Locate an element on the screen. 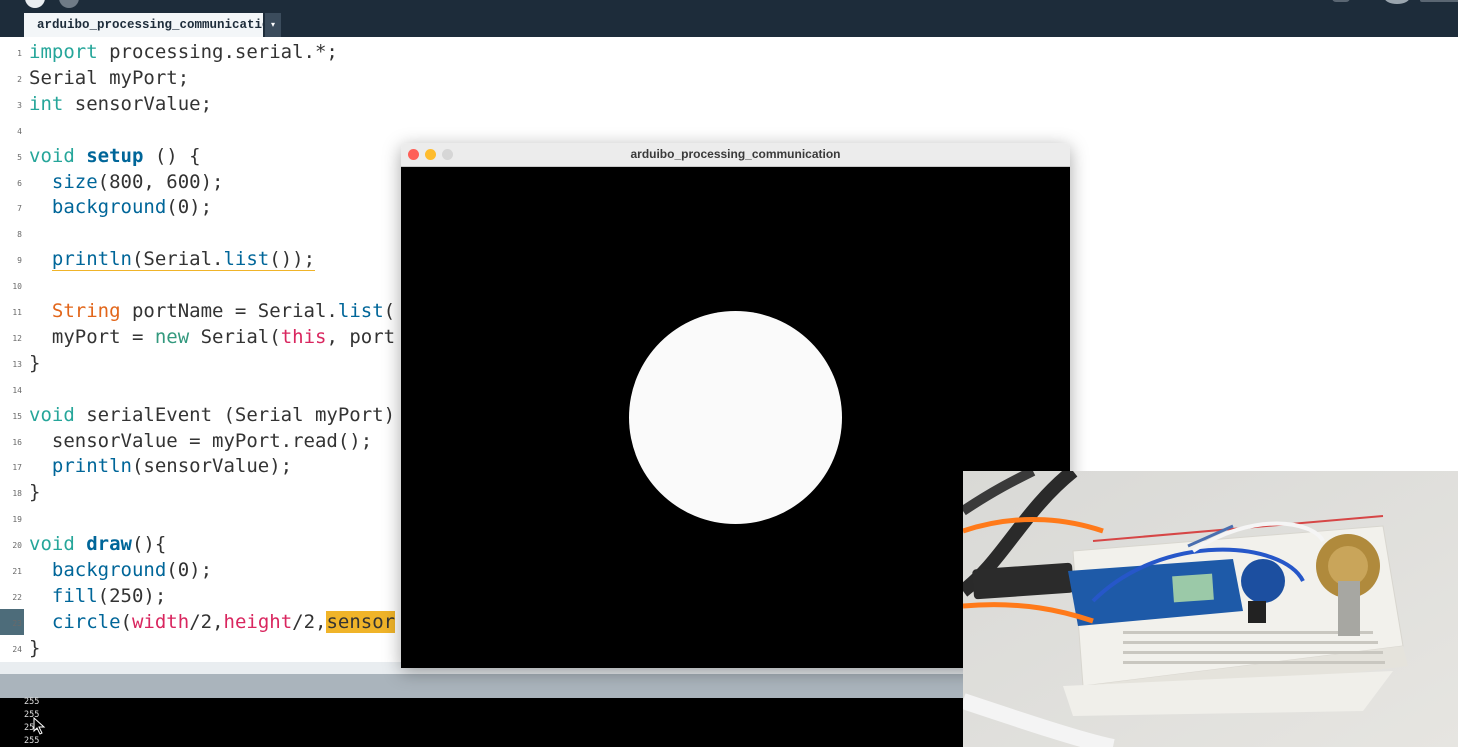  code-text: import processing.serial.*; is located at coordinates (183, 52).